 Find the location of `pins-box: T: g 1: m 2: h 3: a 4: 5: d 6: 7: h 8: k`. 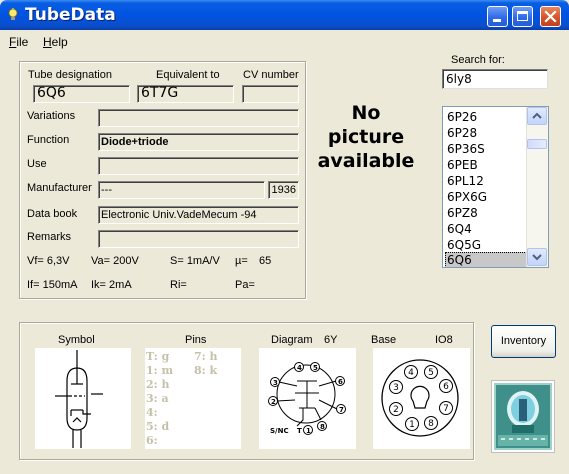

pins-box: T: g 1: m 2: h 3: a 4: 5: d 6: 7: h 8: k is located at coordinates (193, 398).